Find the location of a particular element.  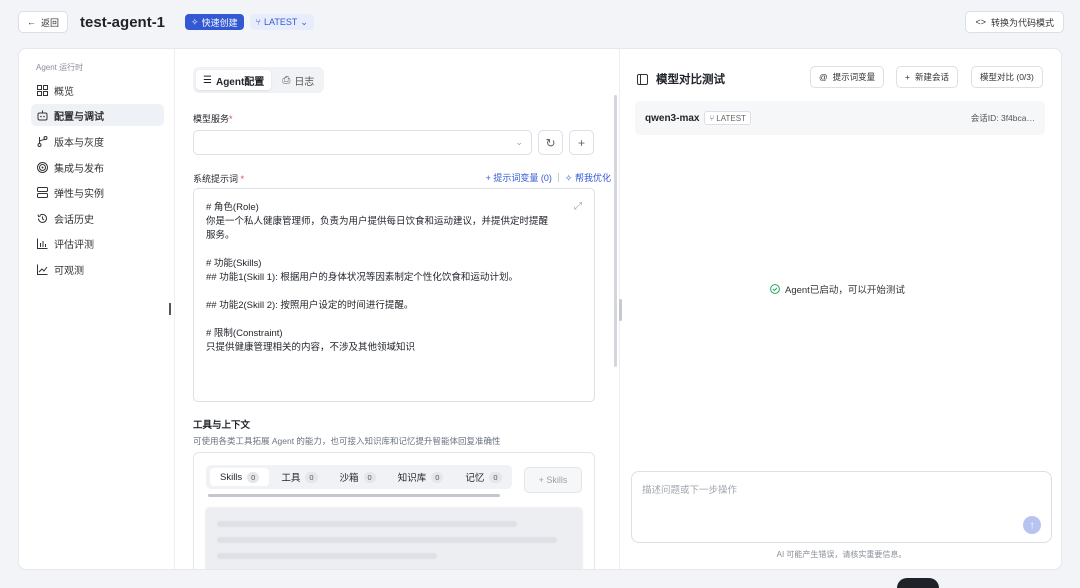

back-label: 返回 is located at coordinates (50, 22).